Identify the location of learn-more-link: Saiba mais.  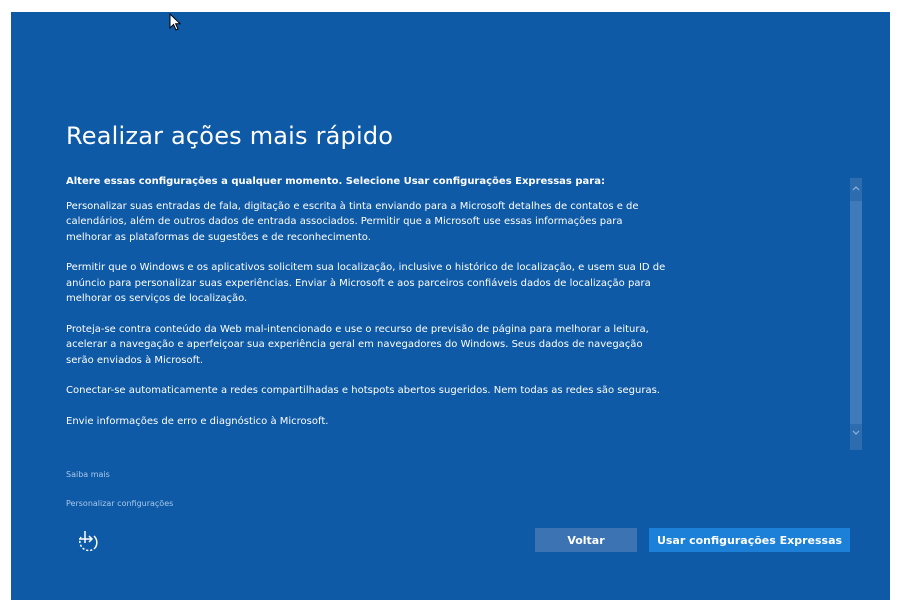
(88, 474).